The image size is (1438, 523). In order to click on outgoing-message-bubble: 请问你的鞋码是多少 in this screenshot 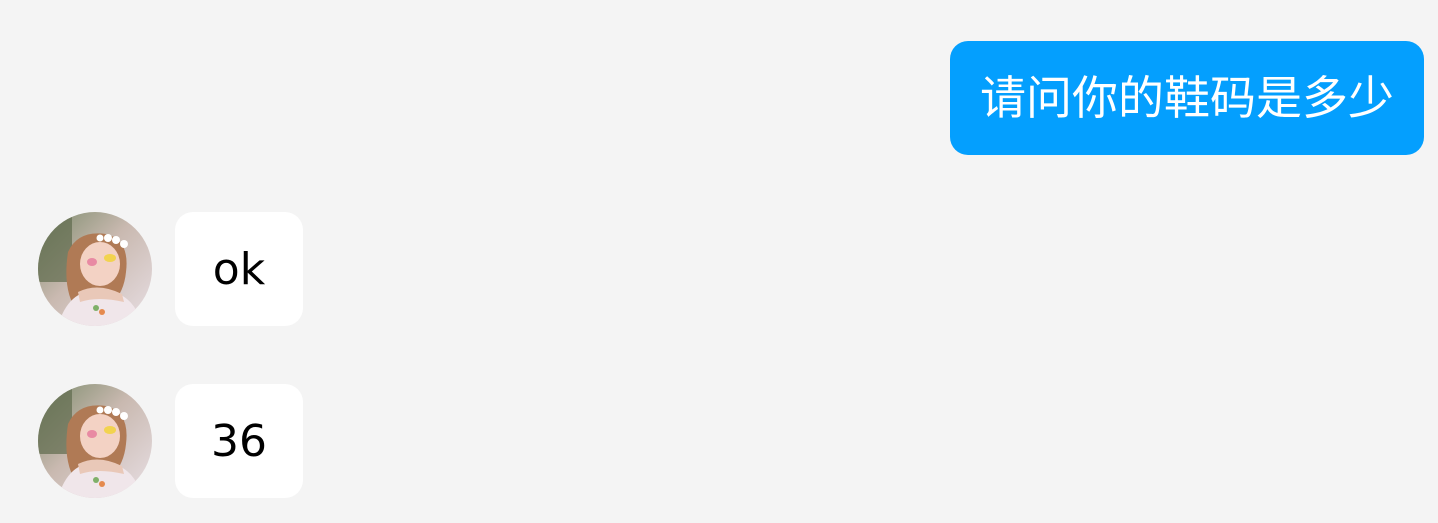, I will do `click(1187, 98)`.